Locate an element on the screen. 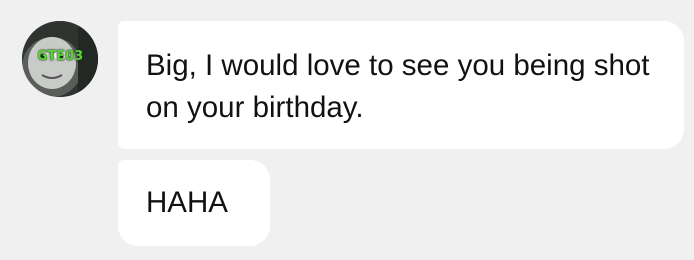 This screenshot has height=260, width=694. sender-avatar: GTE03 is located at coordinates (60, 59).